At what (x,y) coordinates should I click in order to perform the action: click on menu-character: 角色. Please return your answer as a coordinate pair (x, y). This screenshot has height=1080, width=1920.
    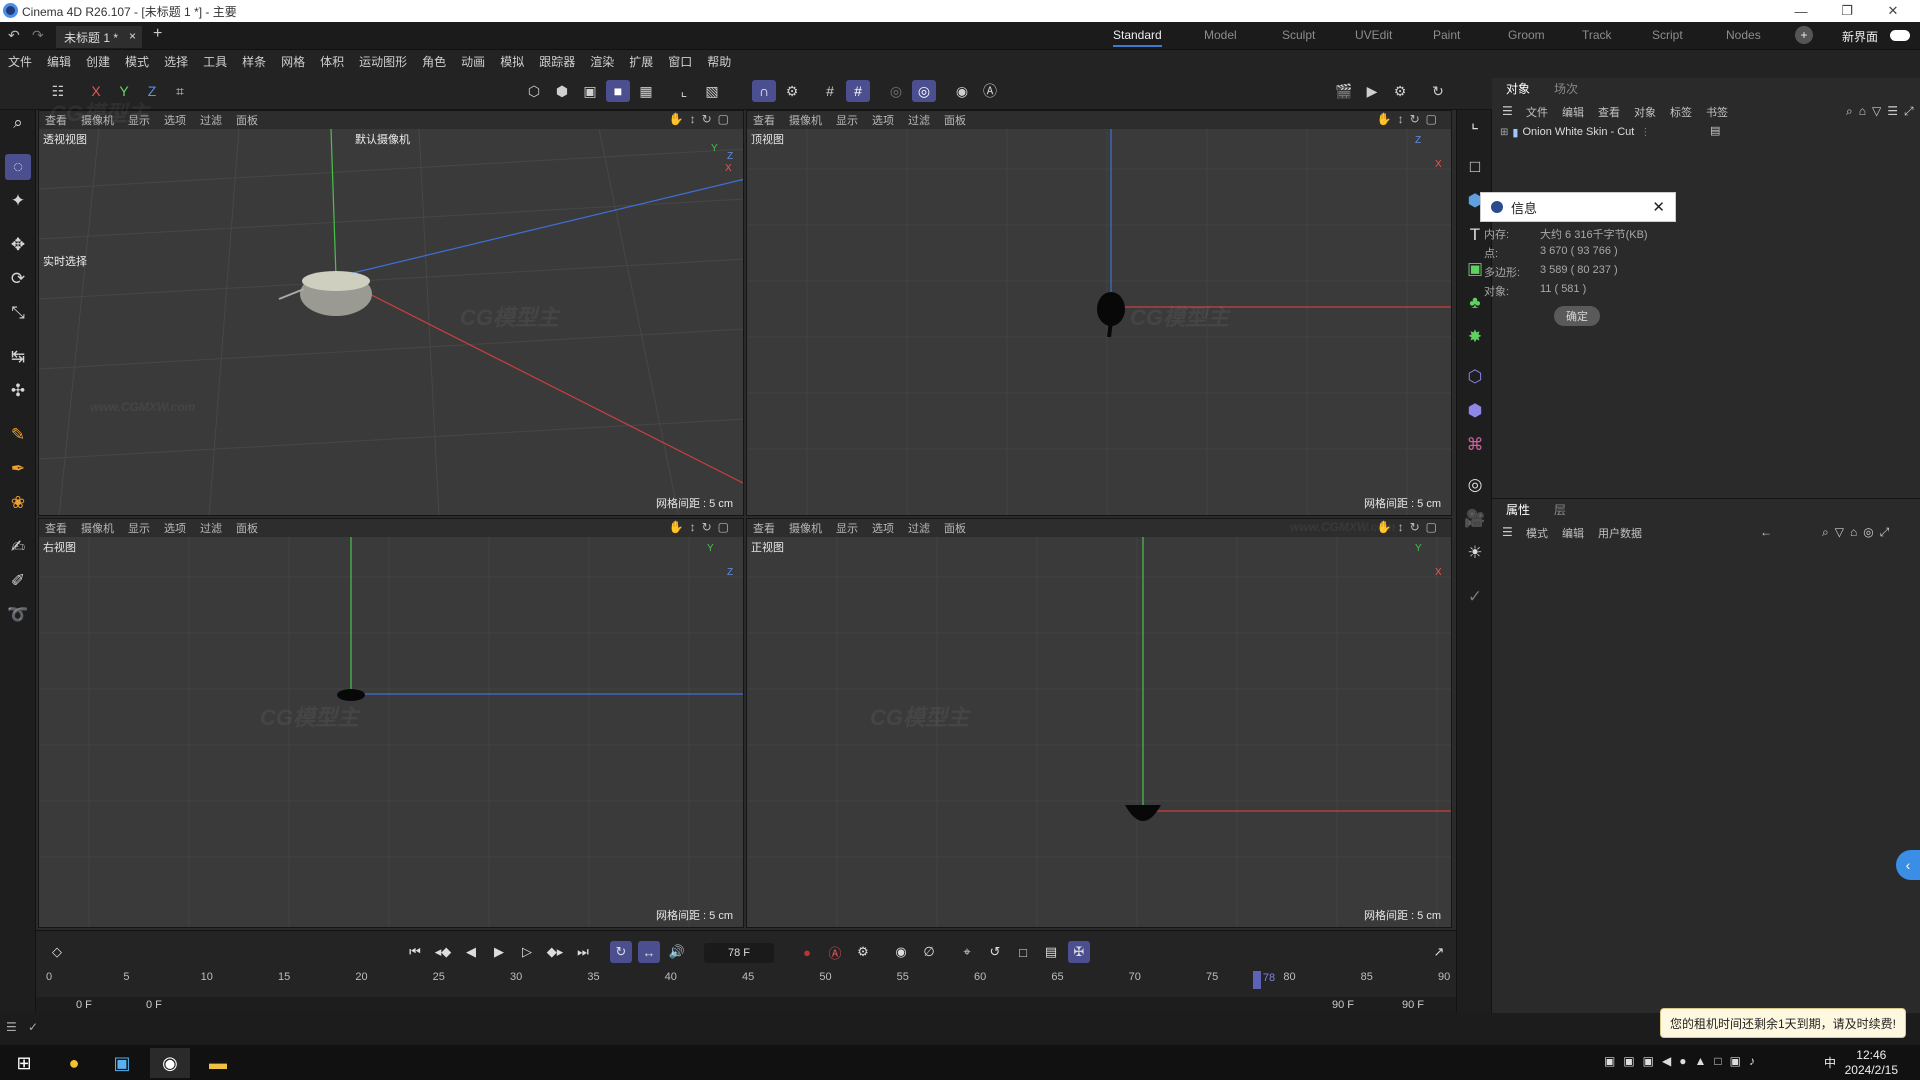
    Looking at the image, I should click on (434, 61).